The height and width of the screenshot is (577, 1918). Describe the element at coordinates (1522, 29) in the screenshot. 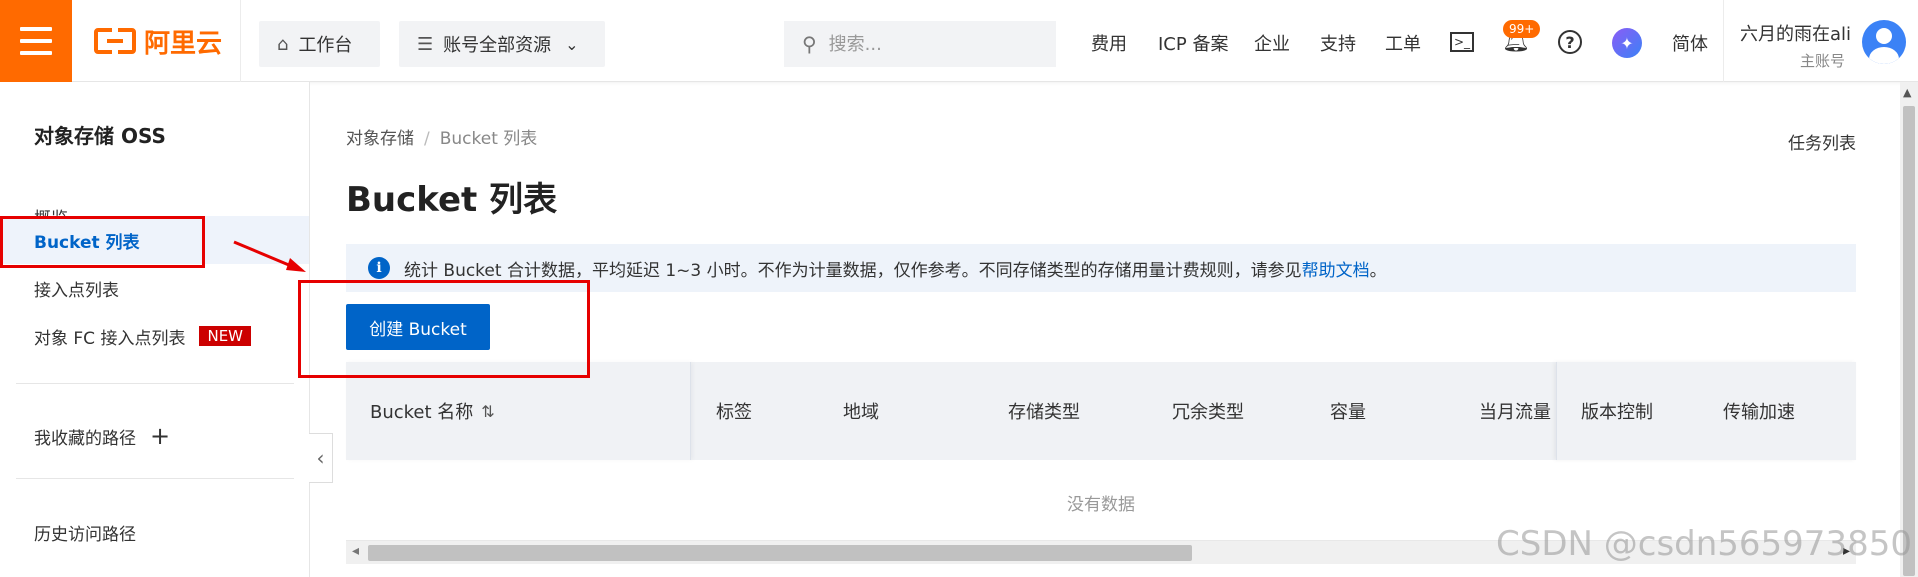

I see `notification-badge: 99+` at that location.